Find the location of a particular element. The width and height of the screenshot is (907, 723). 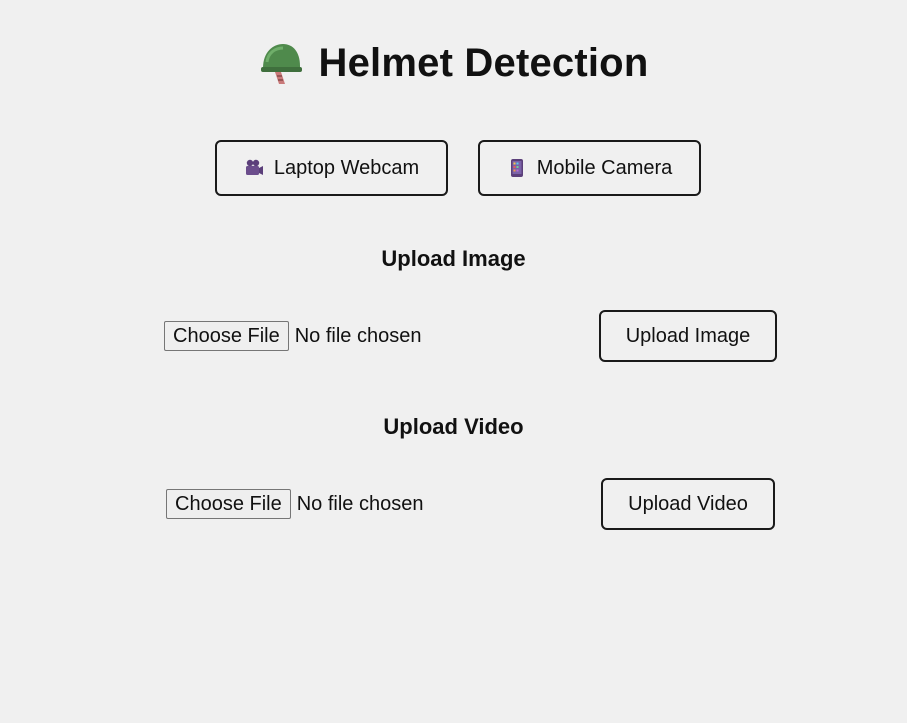

video-file-input: Choose File No file chosen is located at coordinates (294, 504).